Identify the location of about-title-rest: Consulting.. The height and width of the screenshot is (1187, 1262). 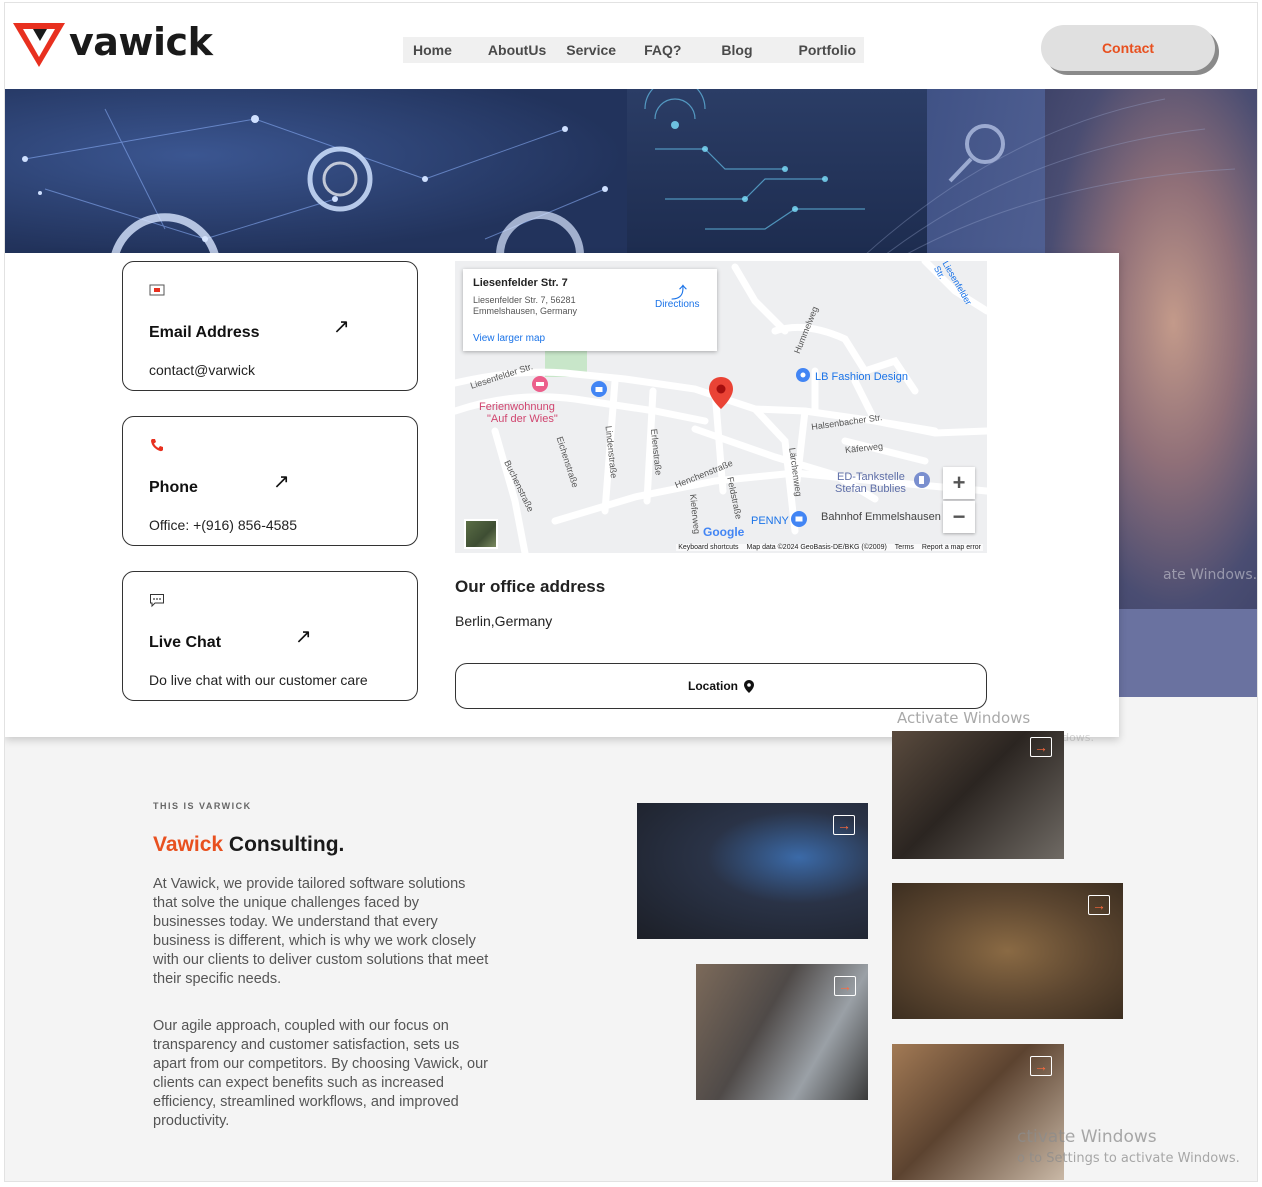
(284, 844).